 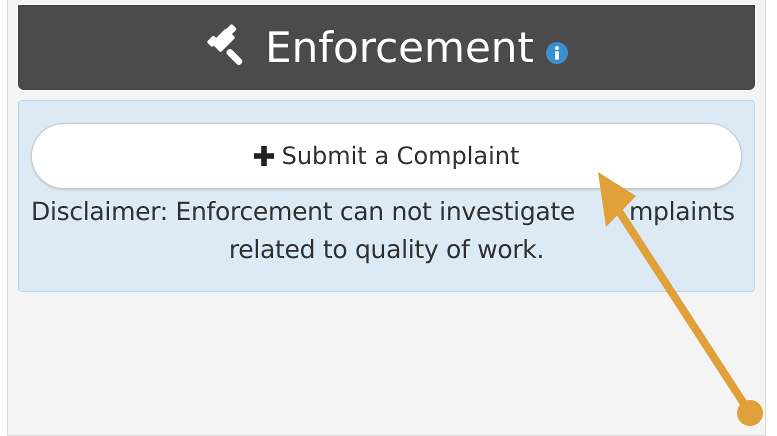 What do you see at coordinates (557, 53) in the screenshot?
I see `info-icon` at bounding box center [557, 53].